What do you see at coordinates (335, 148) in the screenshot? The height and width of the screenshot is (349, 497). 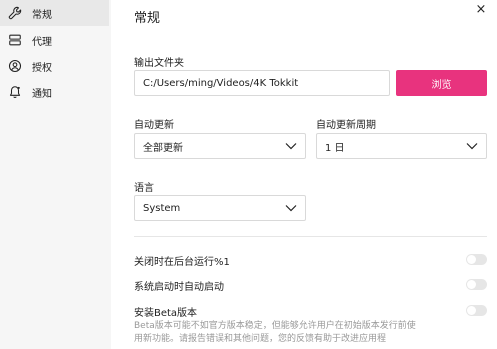 I see `auto-update-period-value: 1 日` at bounding box center [335, 148].